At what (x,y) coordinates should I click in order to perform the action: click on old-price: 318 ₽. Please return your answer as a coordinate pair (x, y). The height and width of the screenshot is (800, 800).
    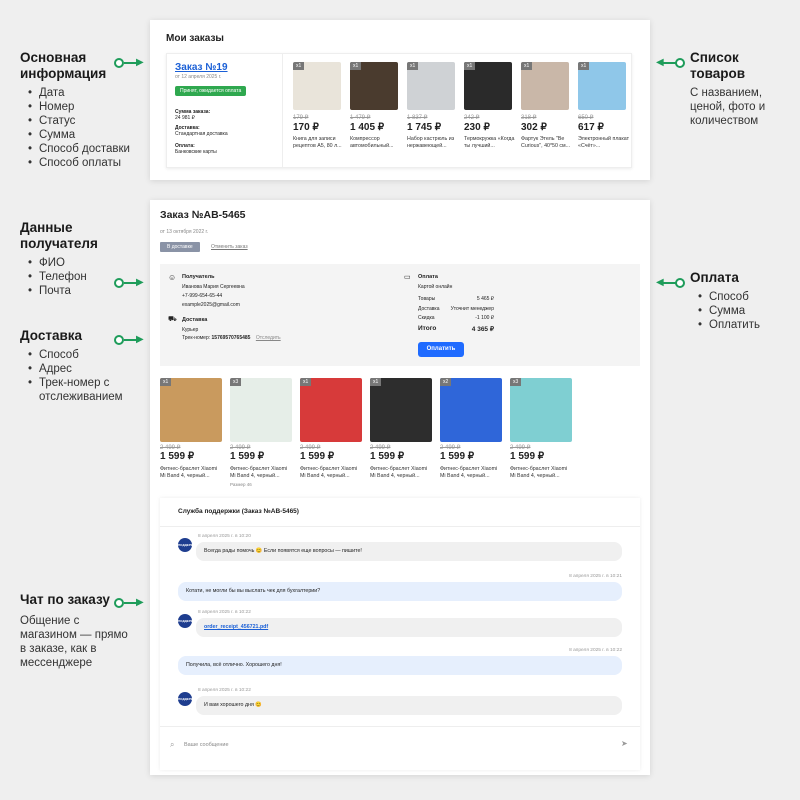
    Looking at the image, I should click on (529, 118).